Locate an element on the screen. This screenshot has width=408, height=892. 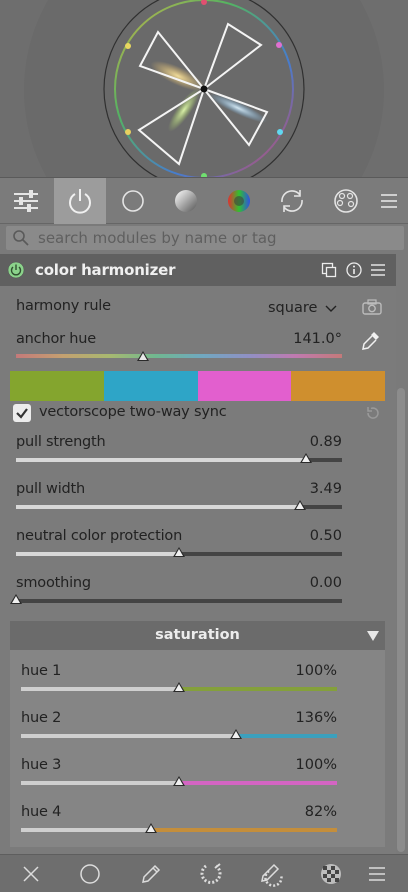
slider-label: neutral color protection is located at coordinates (99, 536).